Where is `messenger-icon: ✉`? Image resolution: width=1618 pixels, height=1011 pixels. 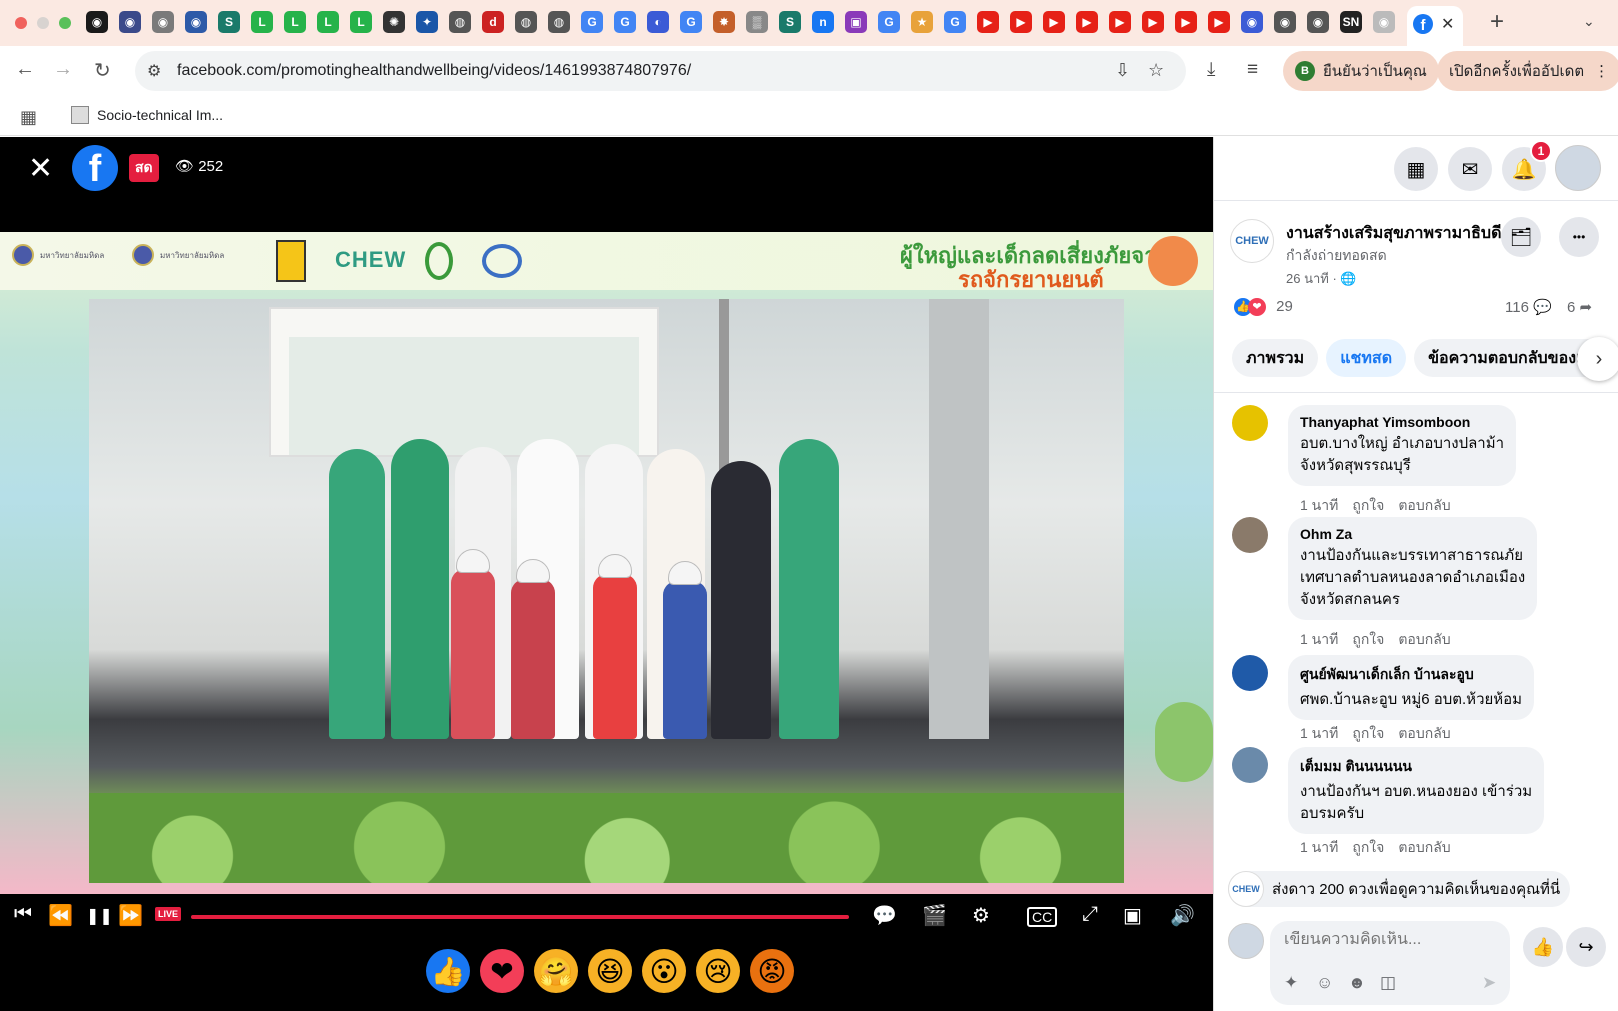 messenger-icon: ✉ is located at coordinates (1470, 169).